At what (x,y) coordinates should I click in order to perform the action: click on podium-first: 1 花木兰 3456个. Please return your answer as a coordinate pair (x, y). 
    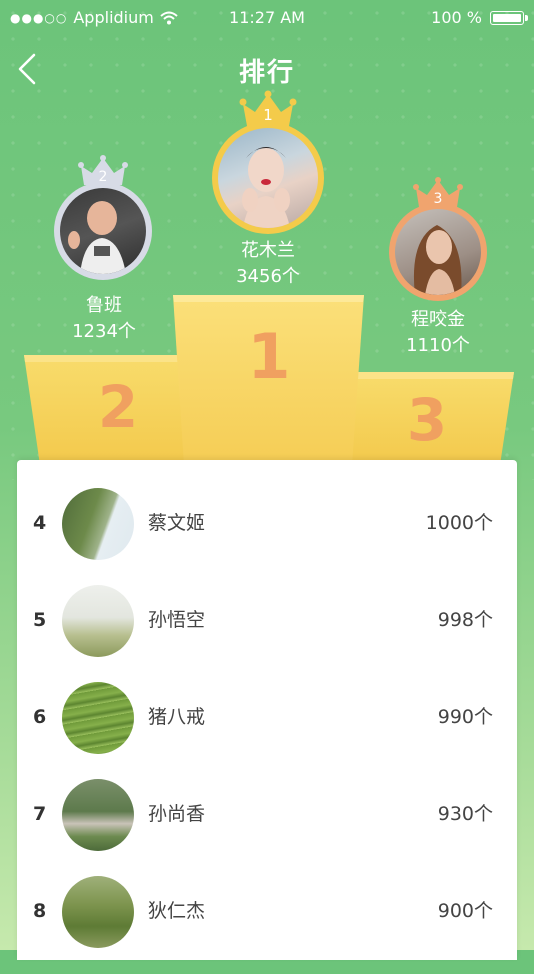
    Looking at the image, I should click on (268, 190).